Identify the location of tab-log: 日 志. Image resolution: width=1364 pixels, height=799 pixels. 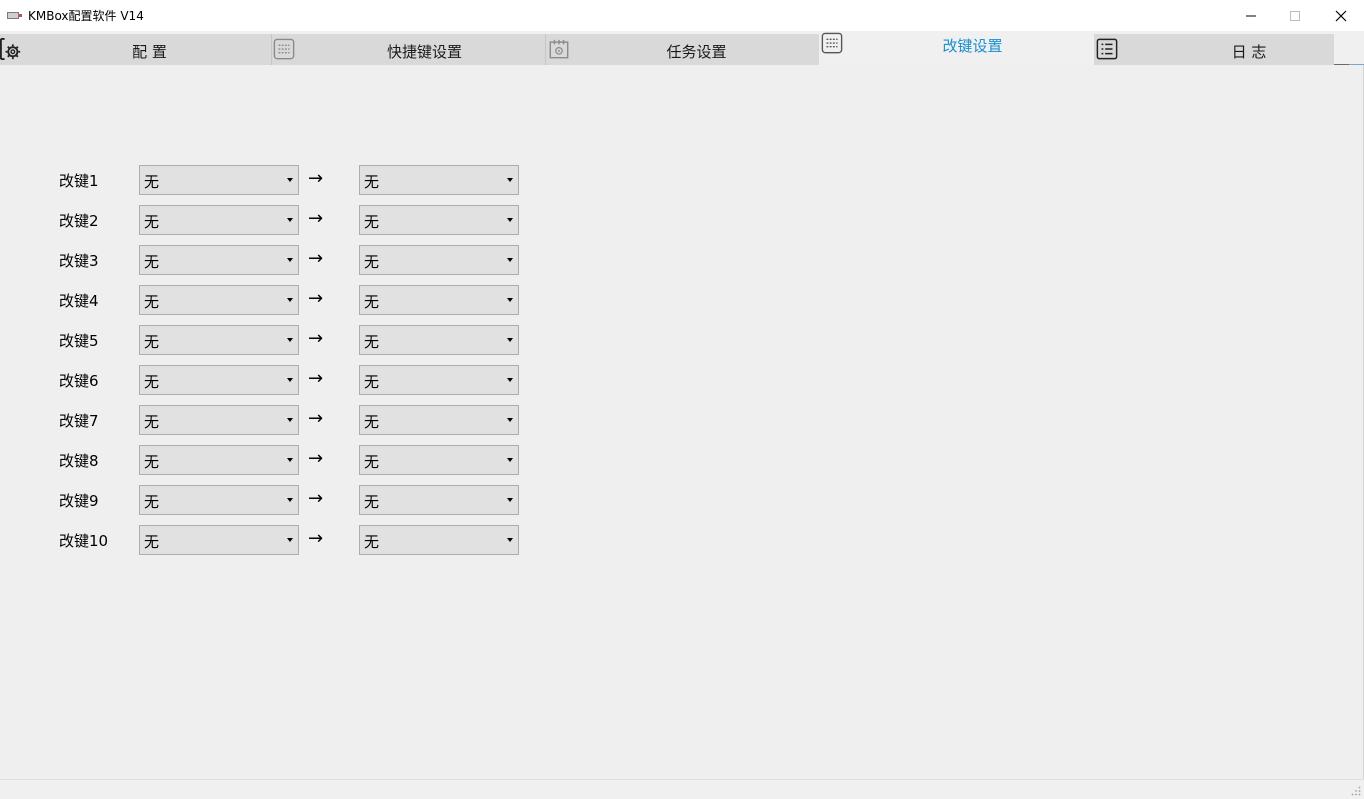
(1214, 49).